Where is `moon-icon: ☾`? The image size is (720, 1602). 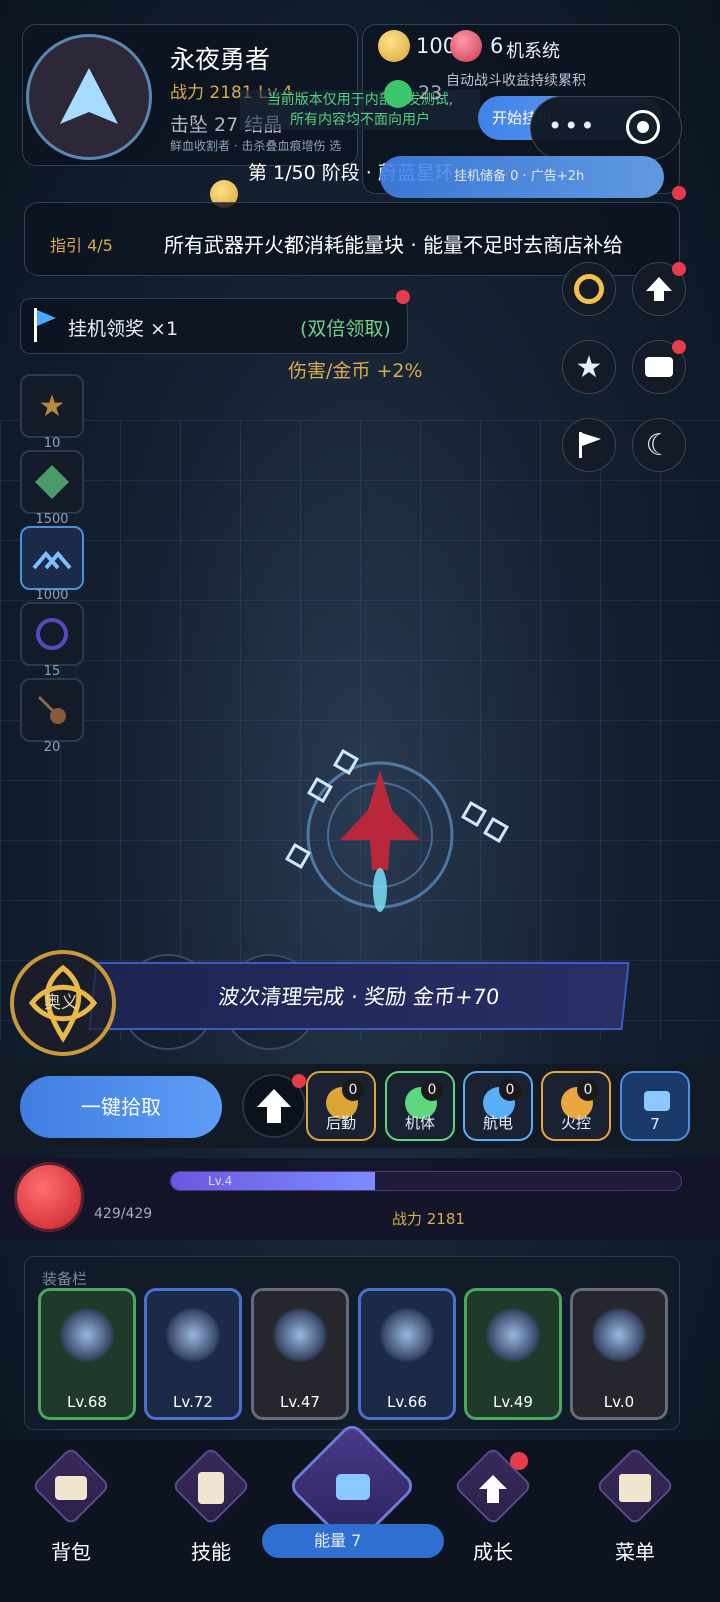 moon-icon: ☾ is located at coordinates (659, 445).